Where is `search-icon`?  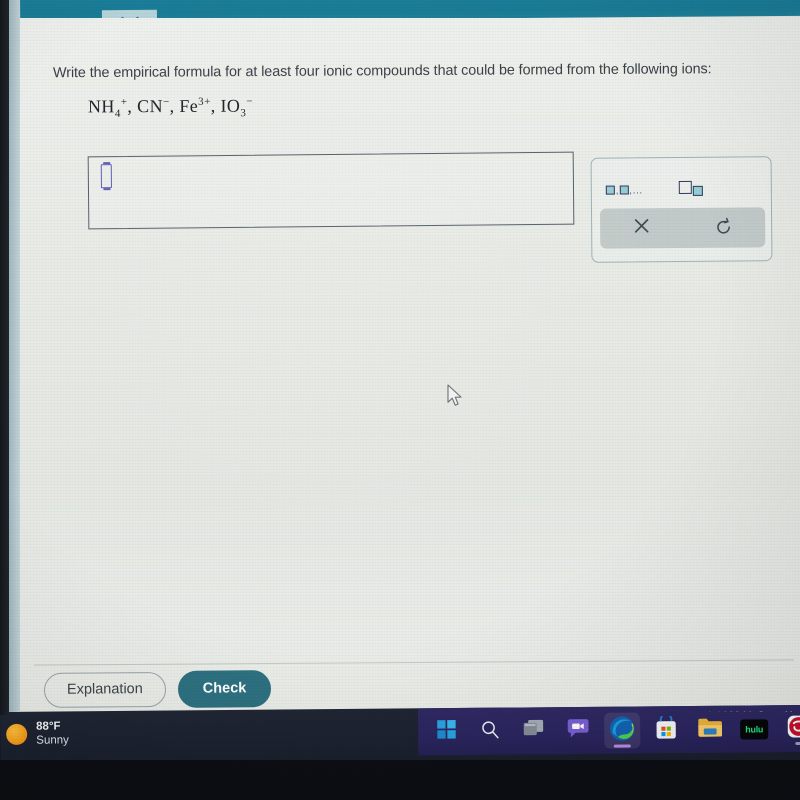
search-icon is located at coordinates (490, 731).